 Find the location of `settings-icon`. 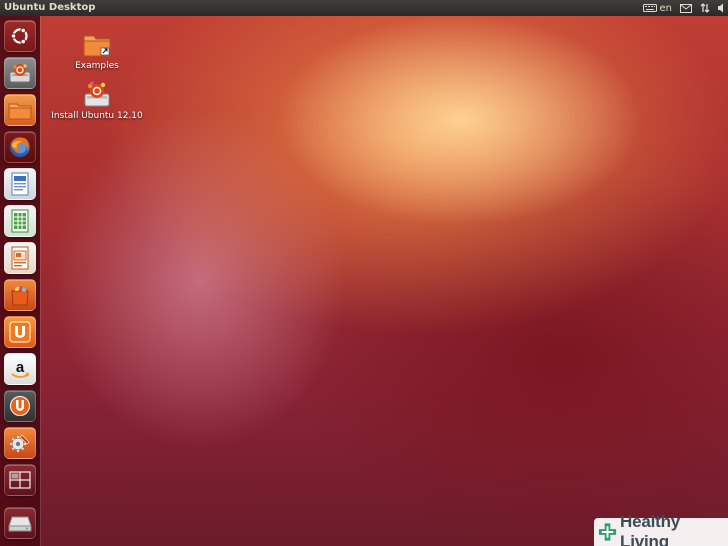

settings-icon is located at coordinates (20, 443).